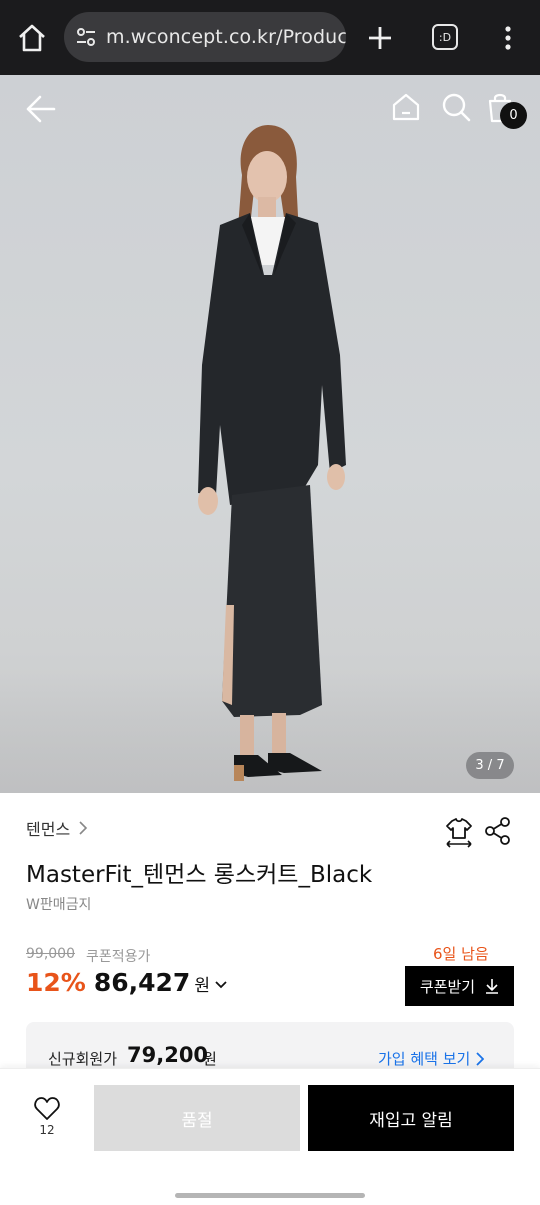 This screenshot has width=540, height=1205. What do you see at coordinates (48, 829) in the screenshot?
I see `brand-name: 텐먼스` at bounding box center [48, 829].